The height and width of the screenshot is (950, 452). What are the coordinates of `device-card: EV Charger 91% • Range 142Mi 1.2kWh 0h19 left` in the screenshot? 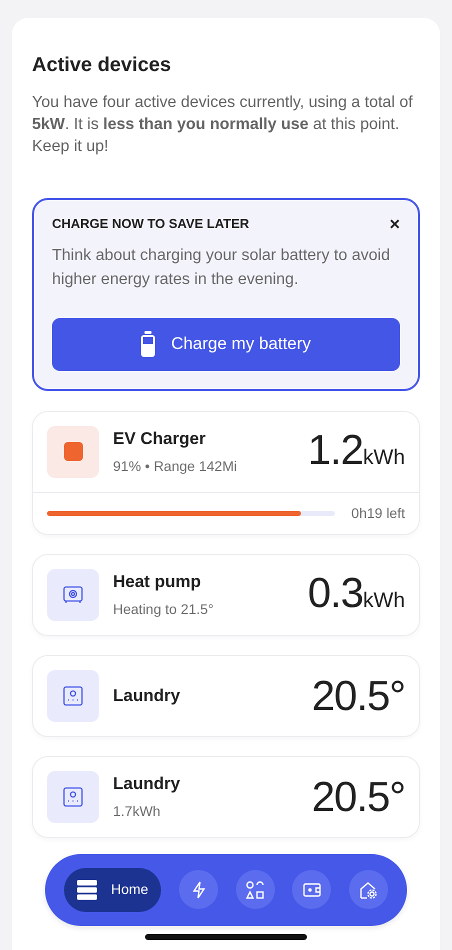 It's located at (226, 472).